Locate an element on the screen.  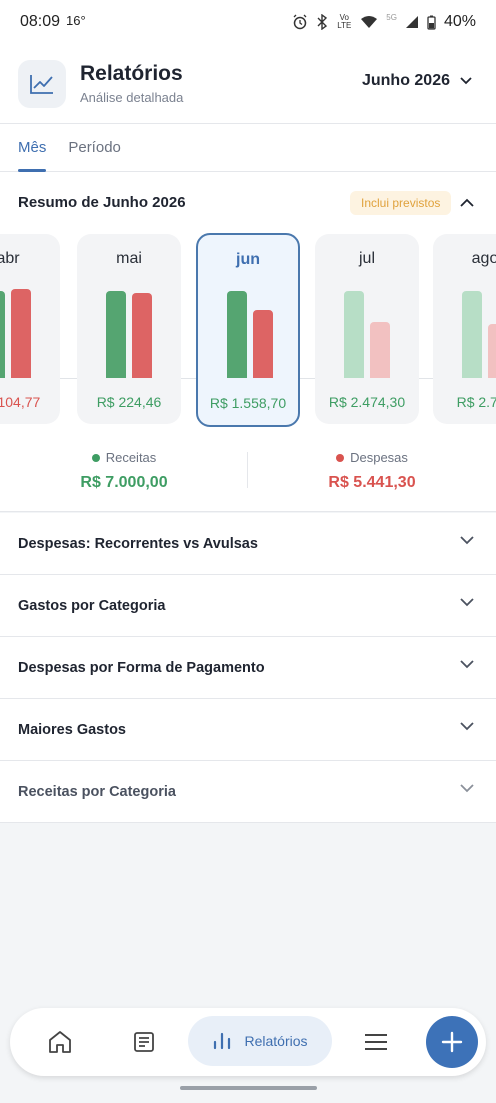
month-card-abr: abr R$ 104,77 is located at coordinates (30, 329).